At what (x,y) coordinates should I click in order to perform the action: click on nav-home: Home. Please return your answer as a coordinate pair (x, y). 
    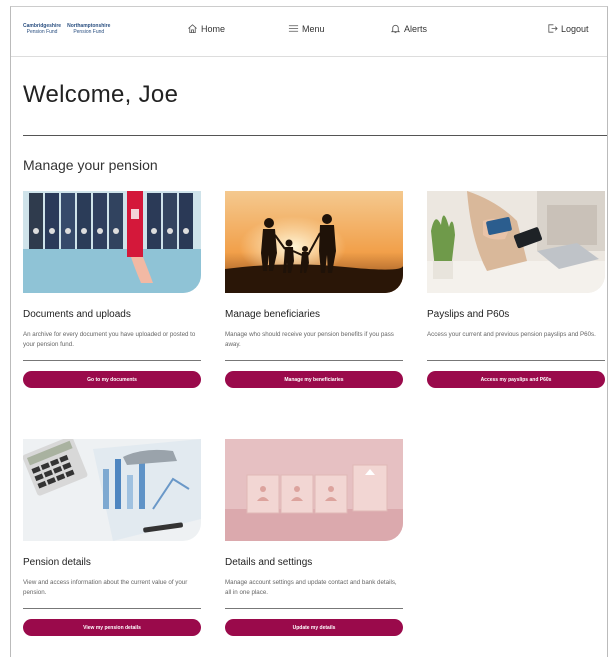
    Looking at the image, I should click on (206, 28).